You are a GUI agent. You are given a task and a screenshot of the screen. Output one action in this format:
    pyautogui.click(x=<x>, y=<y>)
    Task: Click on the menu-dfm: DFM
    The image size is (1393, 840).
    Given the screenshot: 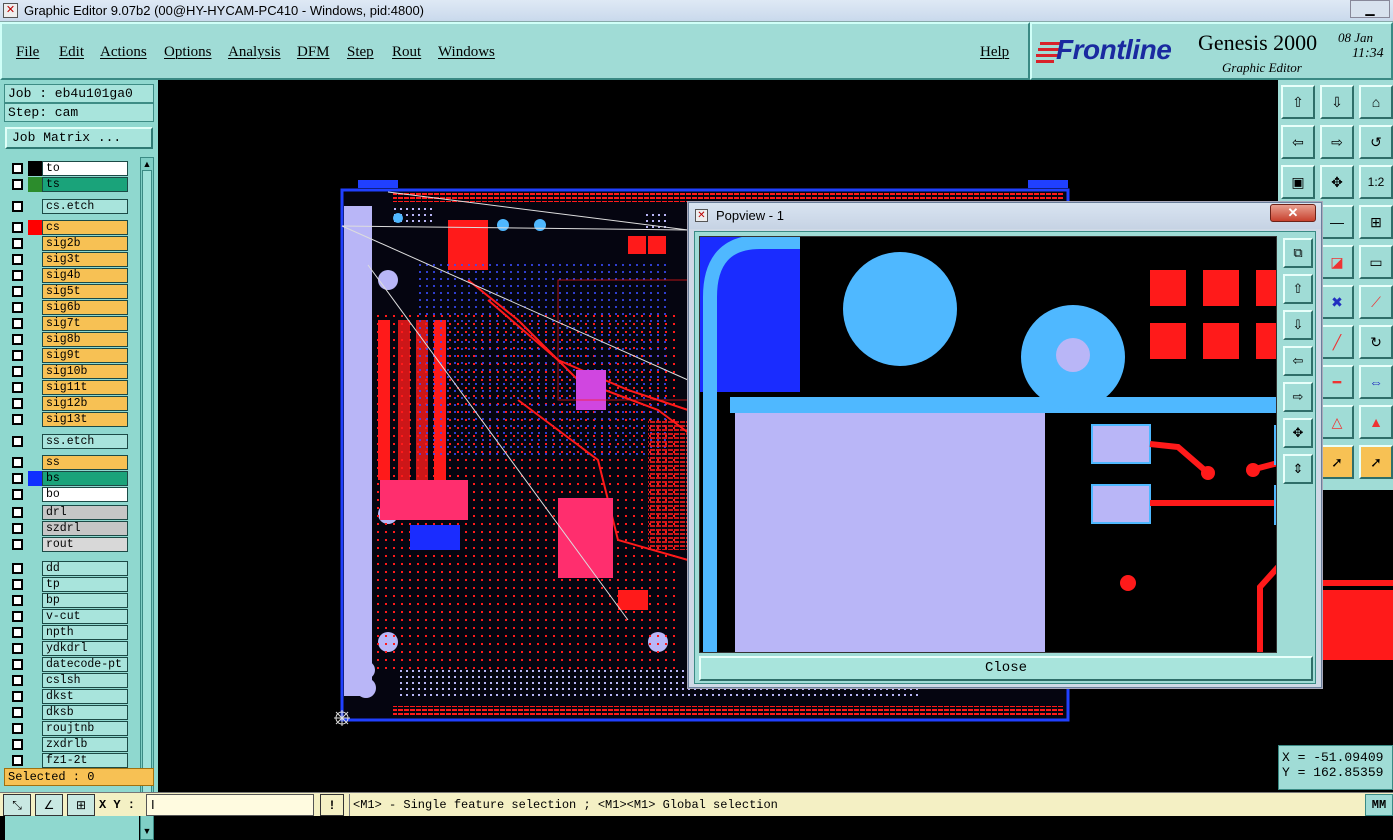 What is the action you would take?
    pyautogui.click(x=313, y=52)
    